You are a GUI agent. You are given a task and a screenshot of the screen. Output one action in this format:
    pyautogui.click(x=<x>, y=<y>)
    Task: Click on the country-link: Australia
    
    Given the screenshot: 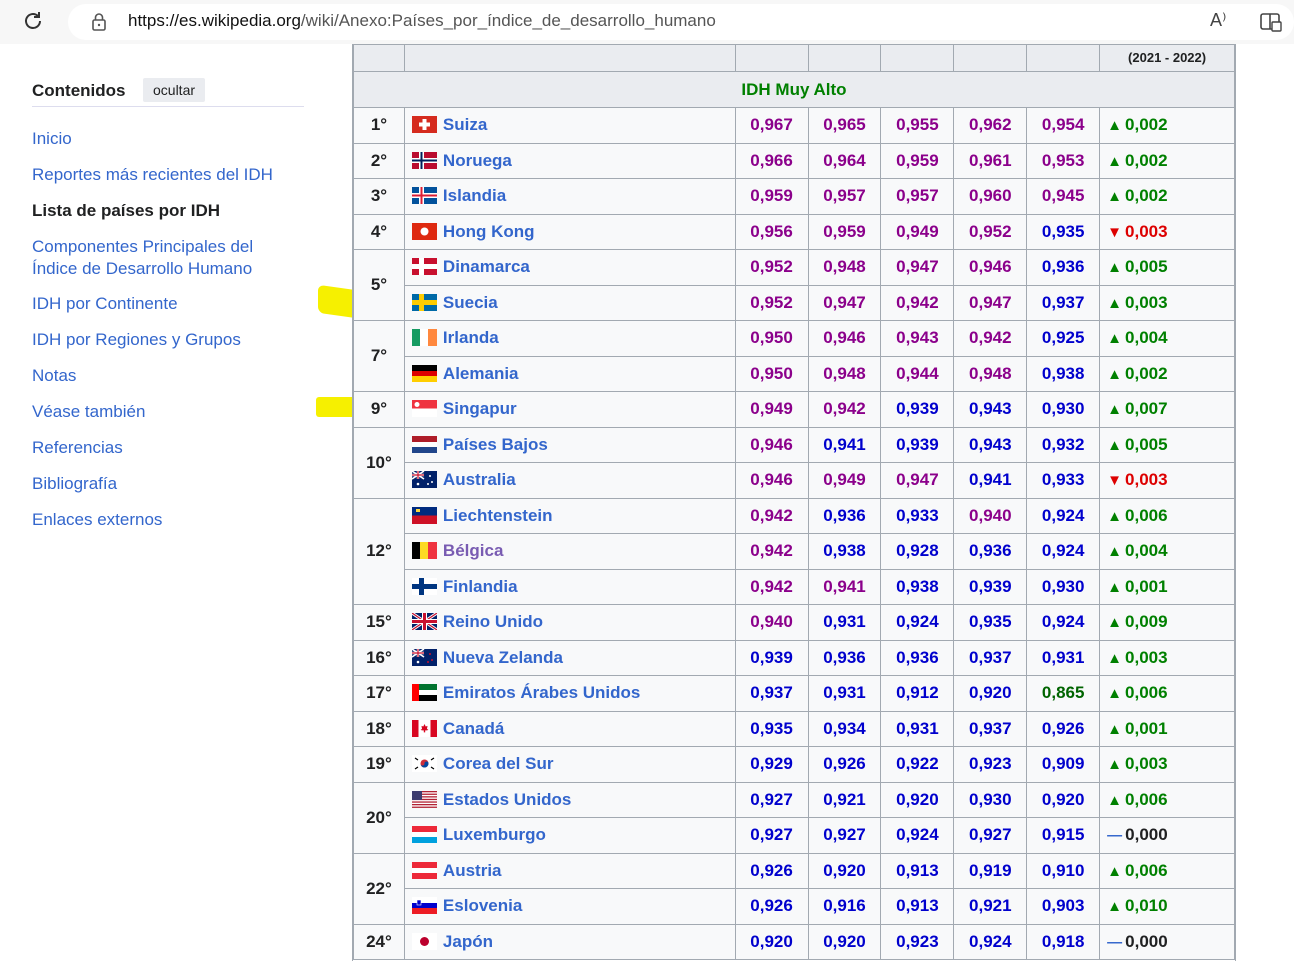 What is the action you would take?
    pyautogui.click(x=479, y=479)
    